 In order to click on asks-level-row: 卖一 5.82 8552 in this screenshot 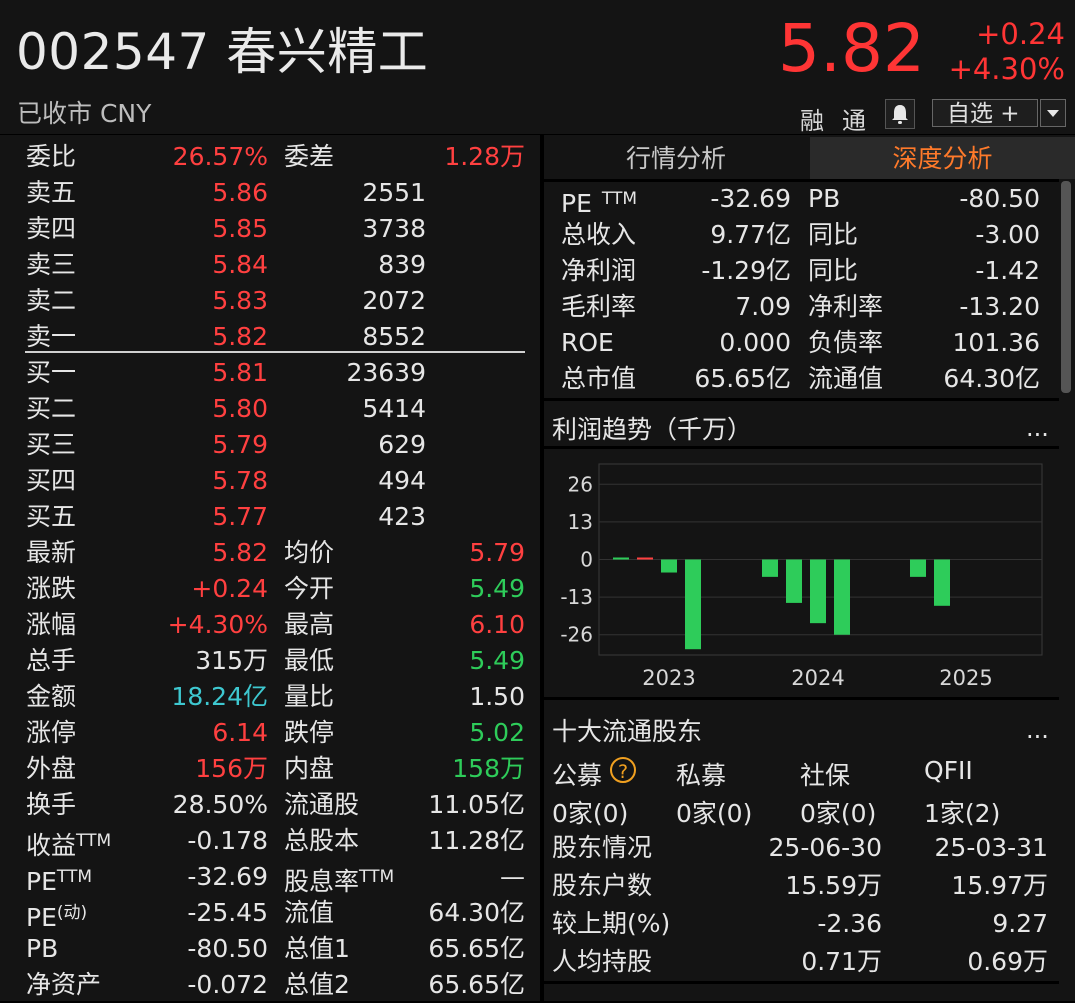, I will do `click(270, 337)`.